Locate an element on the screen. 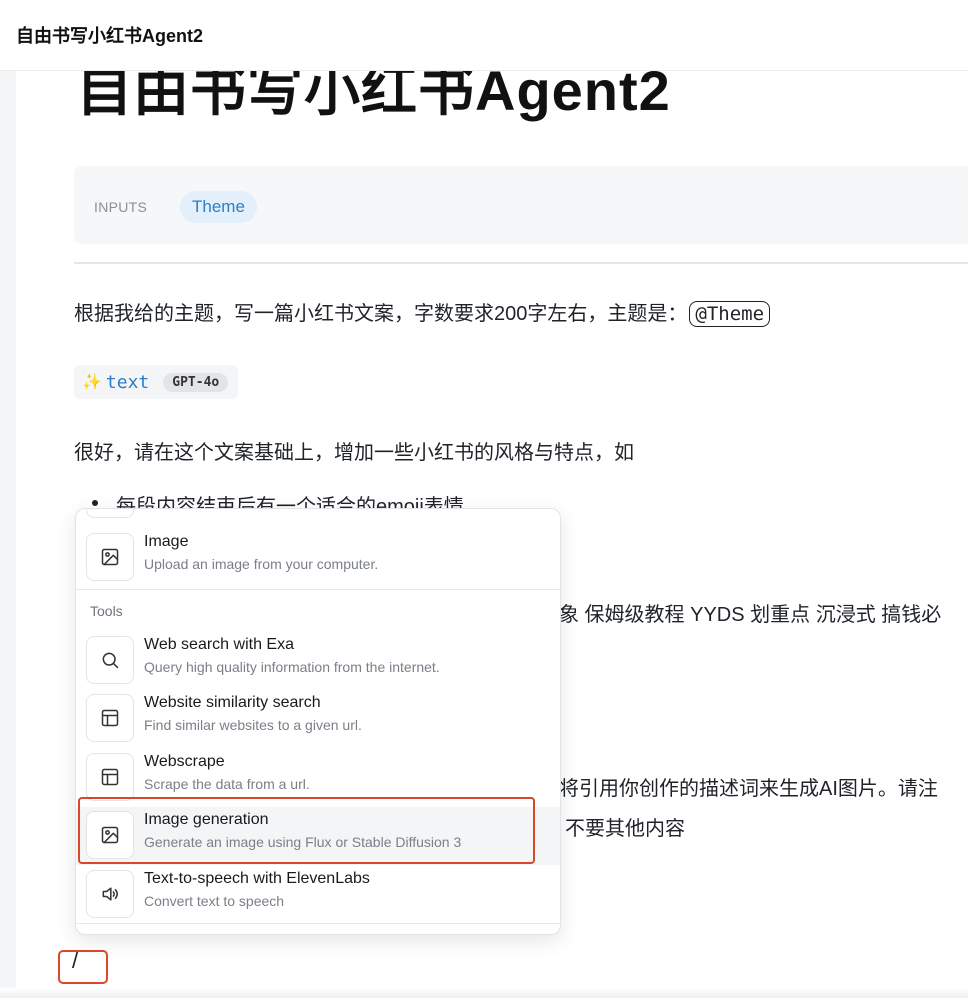  image-icon is located at coordinates (110, 557).